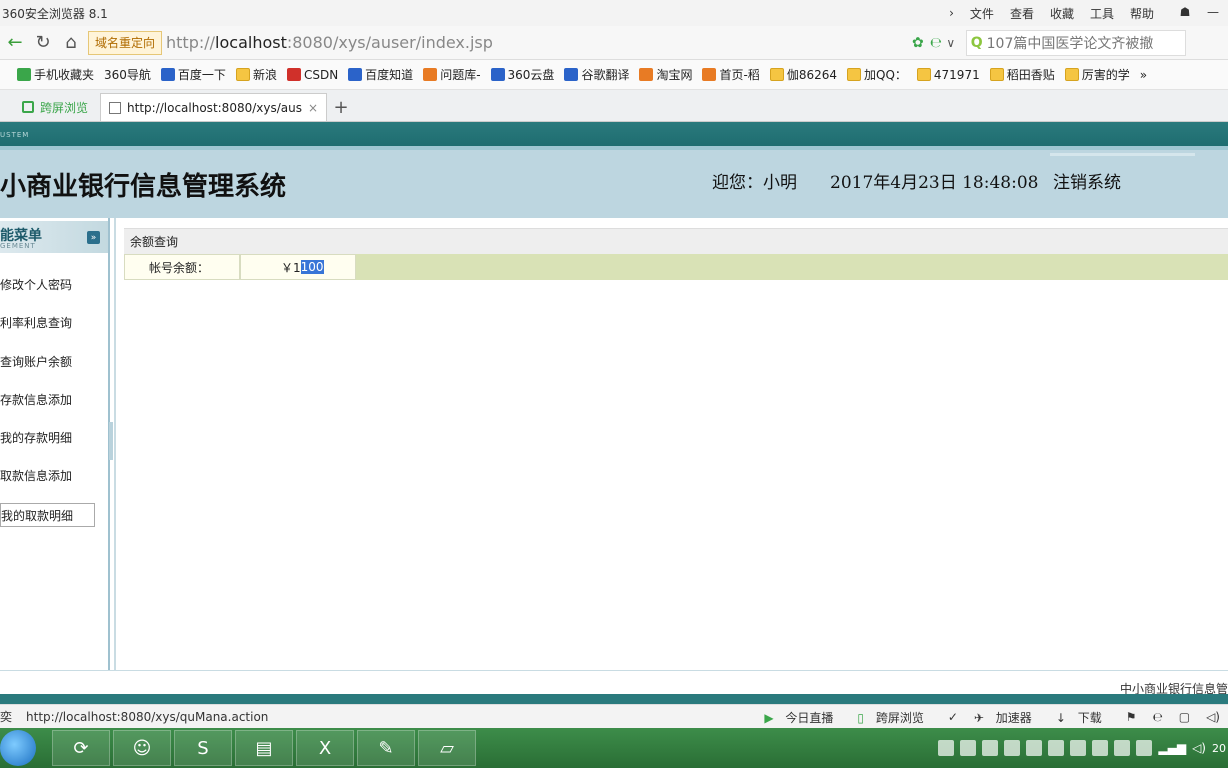  I want to click on tray-sogou-icon, so click(946, 748).